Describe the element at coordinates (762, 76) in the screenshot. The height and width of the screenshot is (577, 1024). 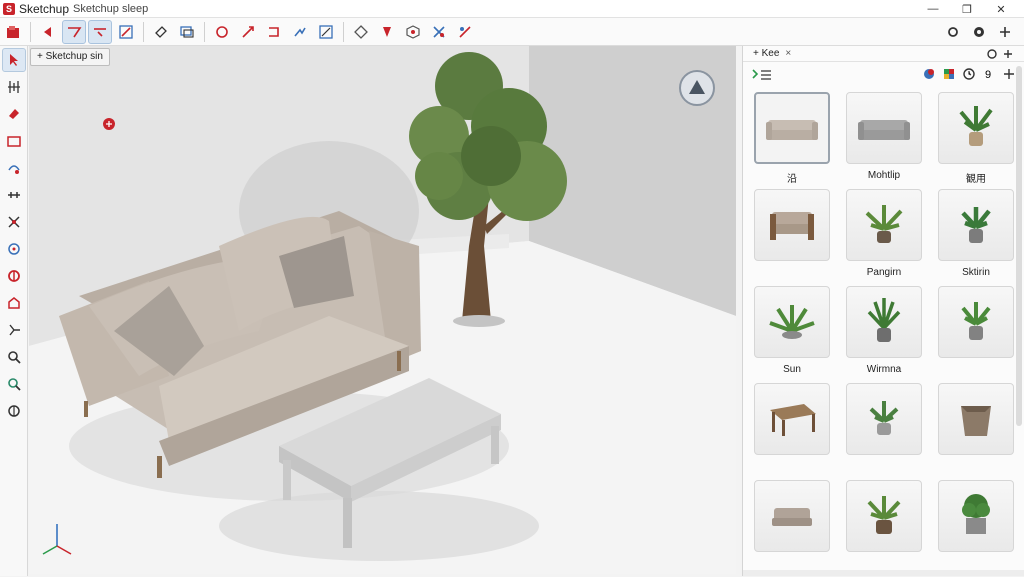
I see `panel-view-toggle-icon` at that location.